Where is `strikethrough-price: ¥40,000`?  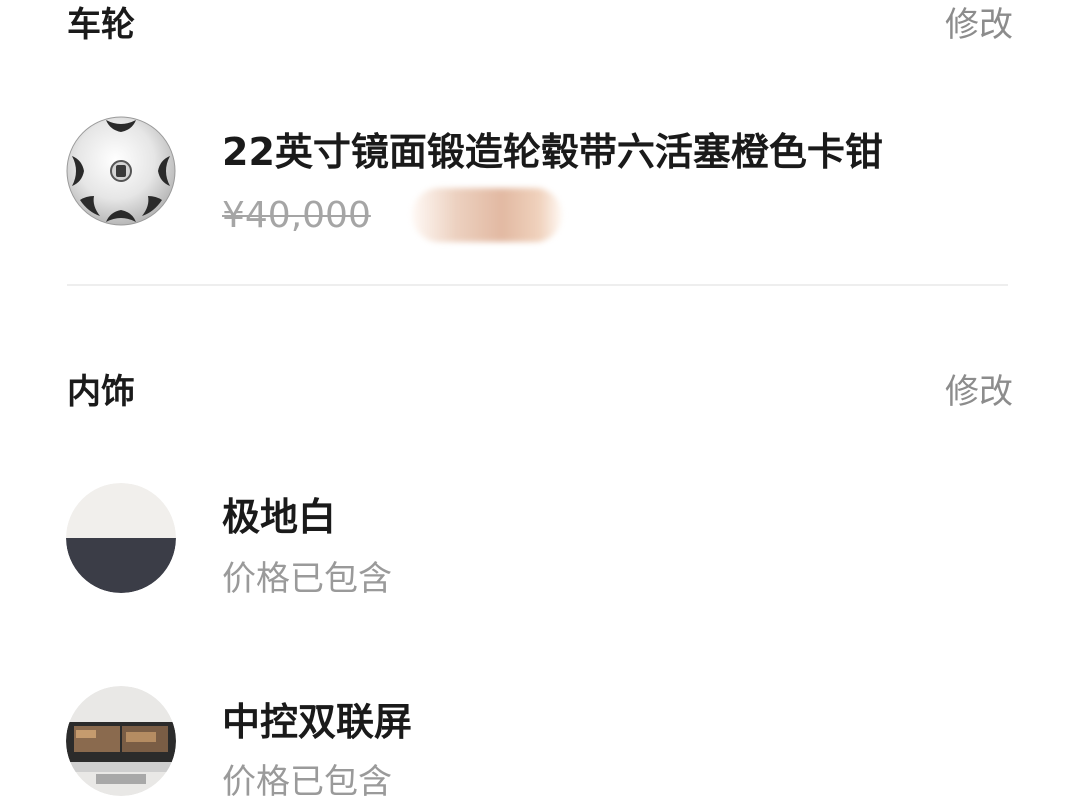 strikethrough-price: ¥40,000 is located at coordinates (296, 215).